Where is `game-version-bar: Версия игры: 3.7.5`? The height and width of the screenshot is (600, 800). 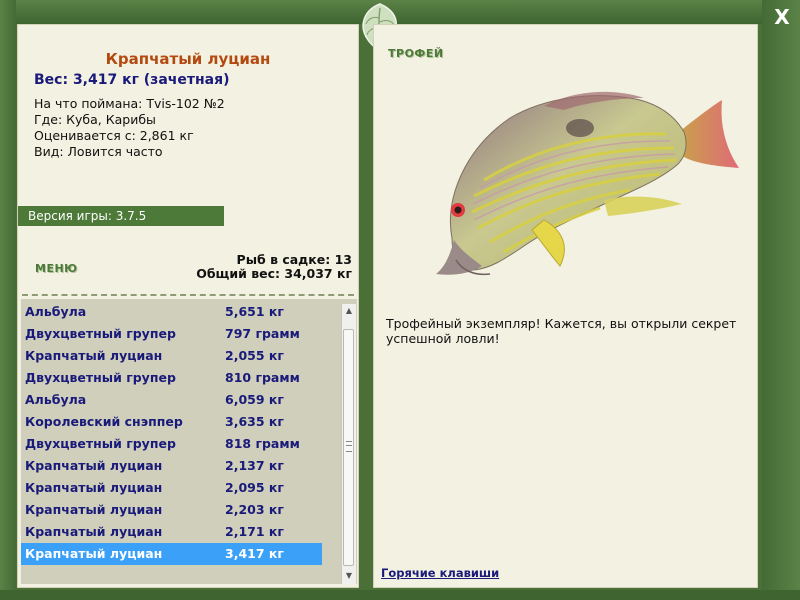
game-version-bar: Версия игры: 3.7.5 is located at coordinates (121, 216).